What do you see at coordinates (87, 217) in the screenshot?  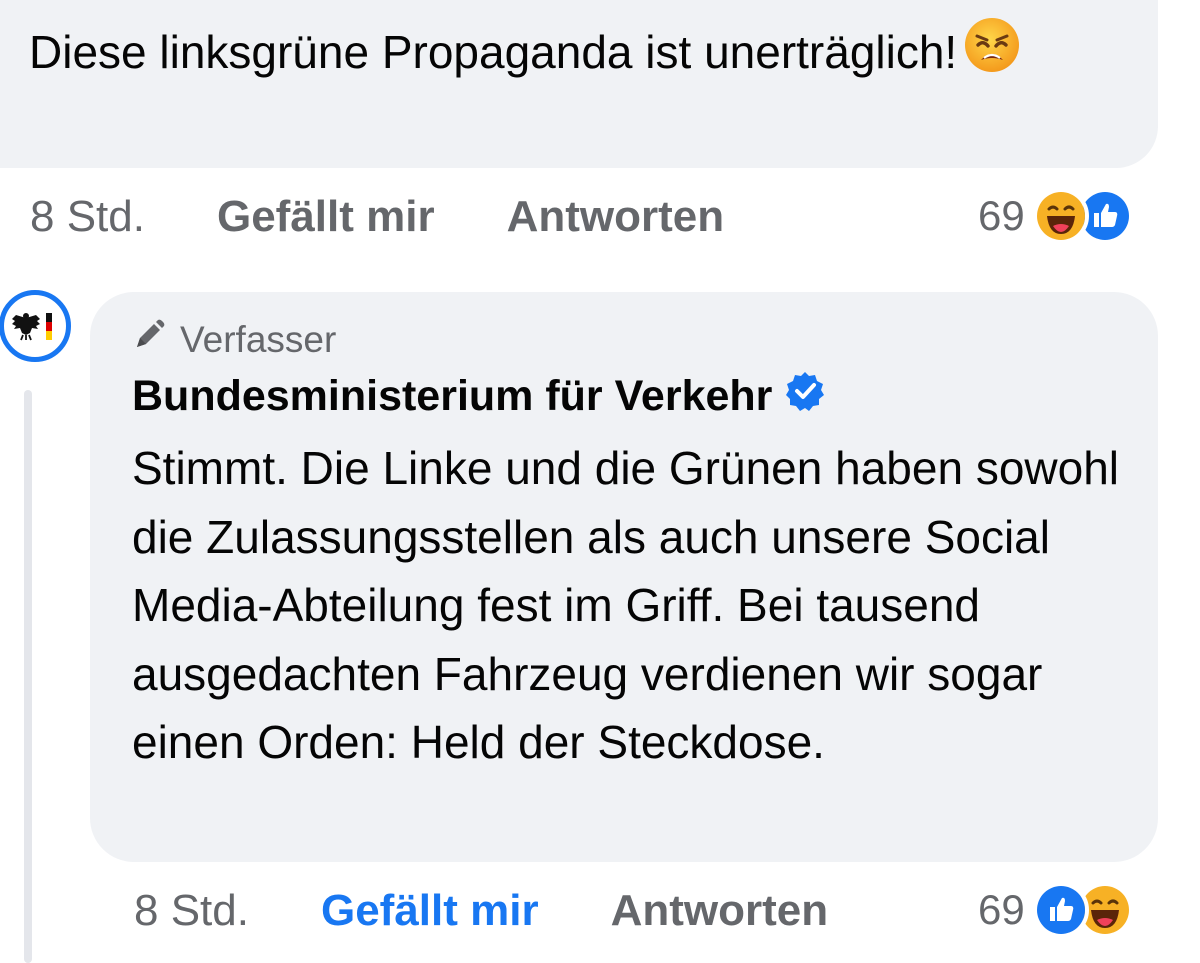 I see `comment-timestamp: 8 Std.` at bounding box center [87, 217].